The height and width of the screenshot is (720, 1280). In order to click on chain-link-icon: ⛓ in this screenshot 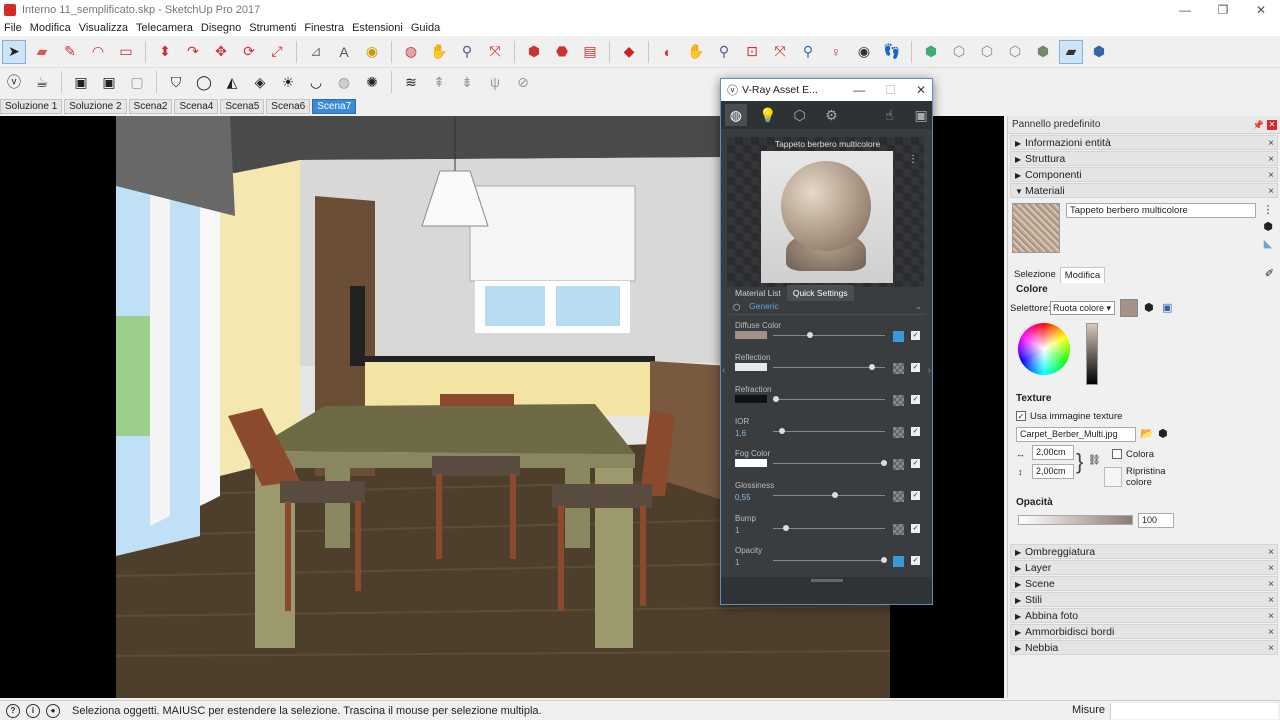, I will do `click(1094, 460)`.